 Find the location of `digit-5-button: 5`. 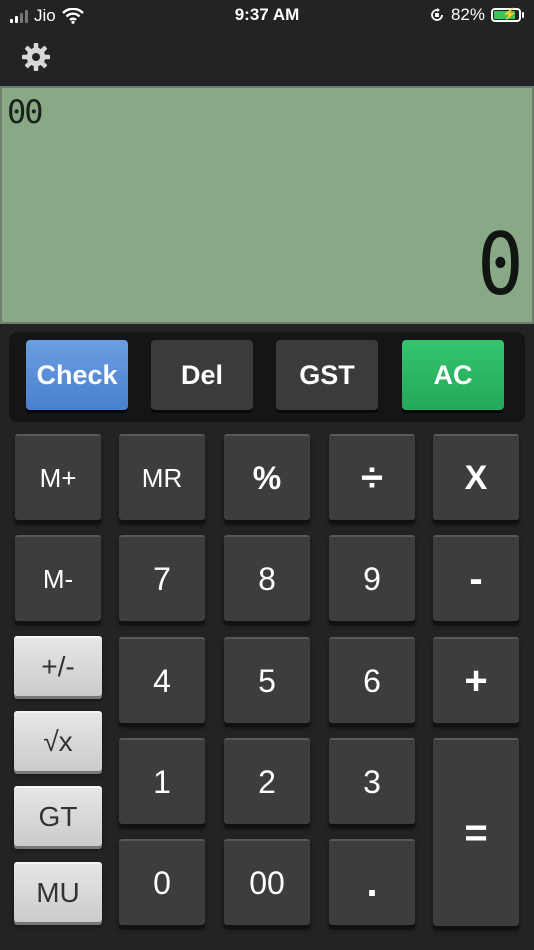

digit-5-button: 5 is located at coordinates (267, 680).